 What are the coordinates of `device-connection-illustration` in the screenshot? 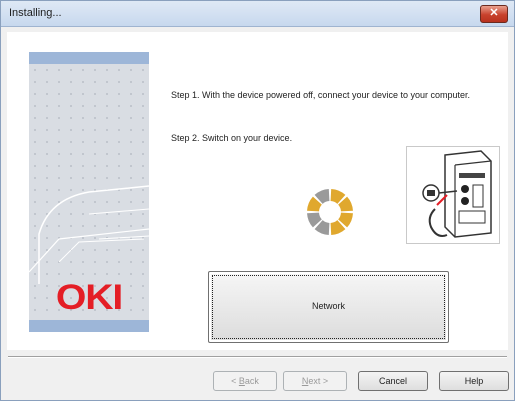 It's located at (453, 195).